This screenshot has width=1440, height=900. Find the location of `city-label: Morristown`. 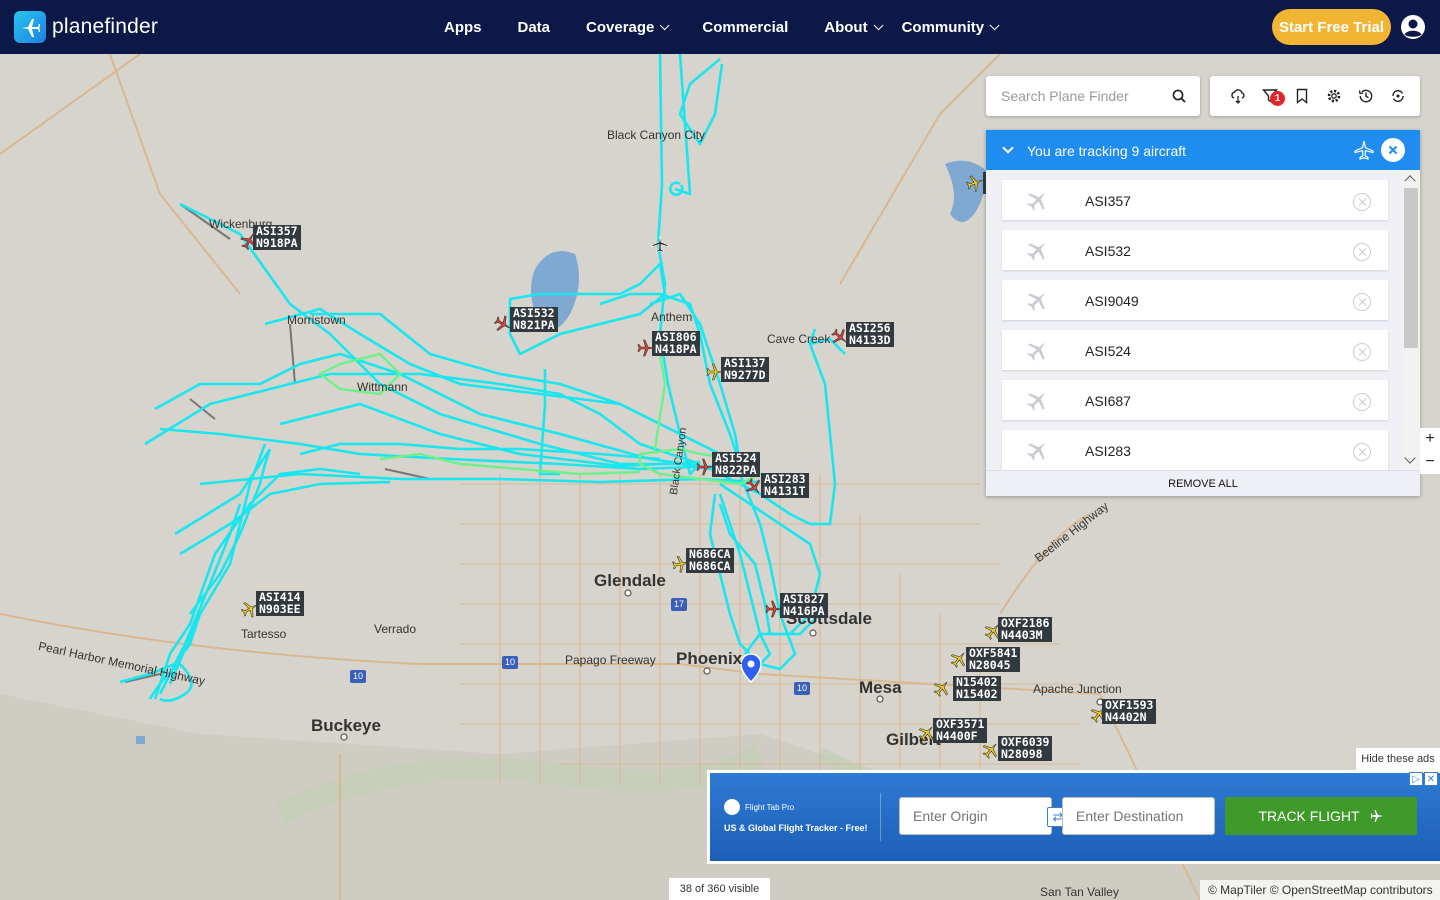

city-label: Morristown is located at coordinates (316, 320).